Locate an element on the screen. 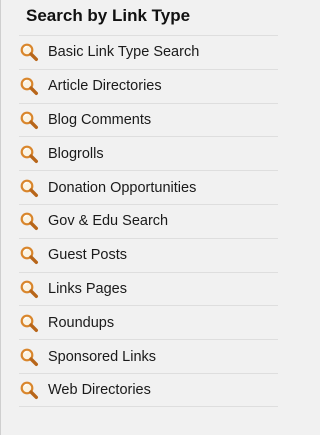 This screenshot has height=435, width=320. list-item-label: Sponsored Links is located at coordinates (102, 356).